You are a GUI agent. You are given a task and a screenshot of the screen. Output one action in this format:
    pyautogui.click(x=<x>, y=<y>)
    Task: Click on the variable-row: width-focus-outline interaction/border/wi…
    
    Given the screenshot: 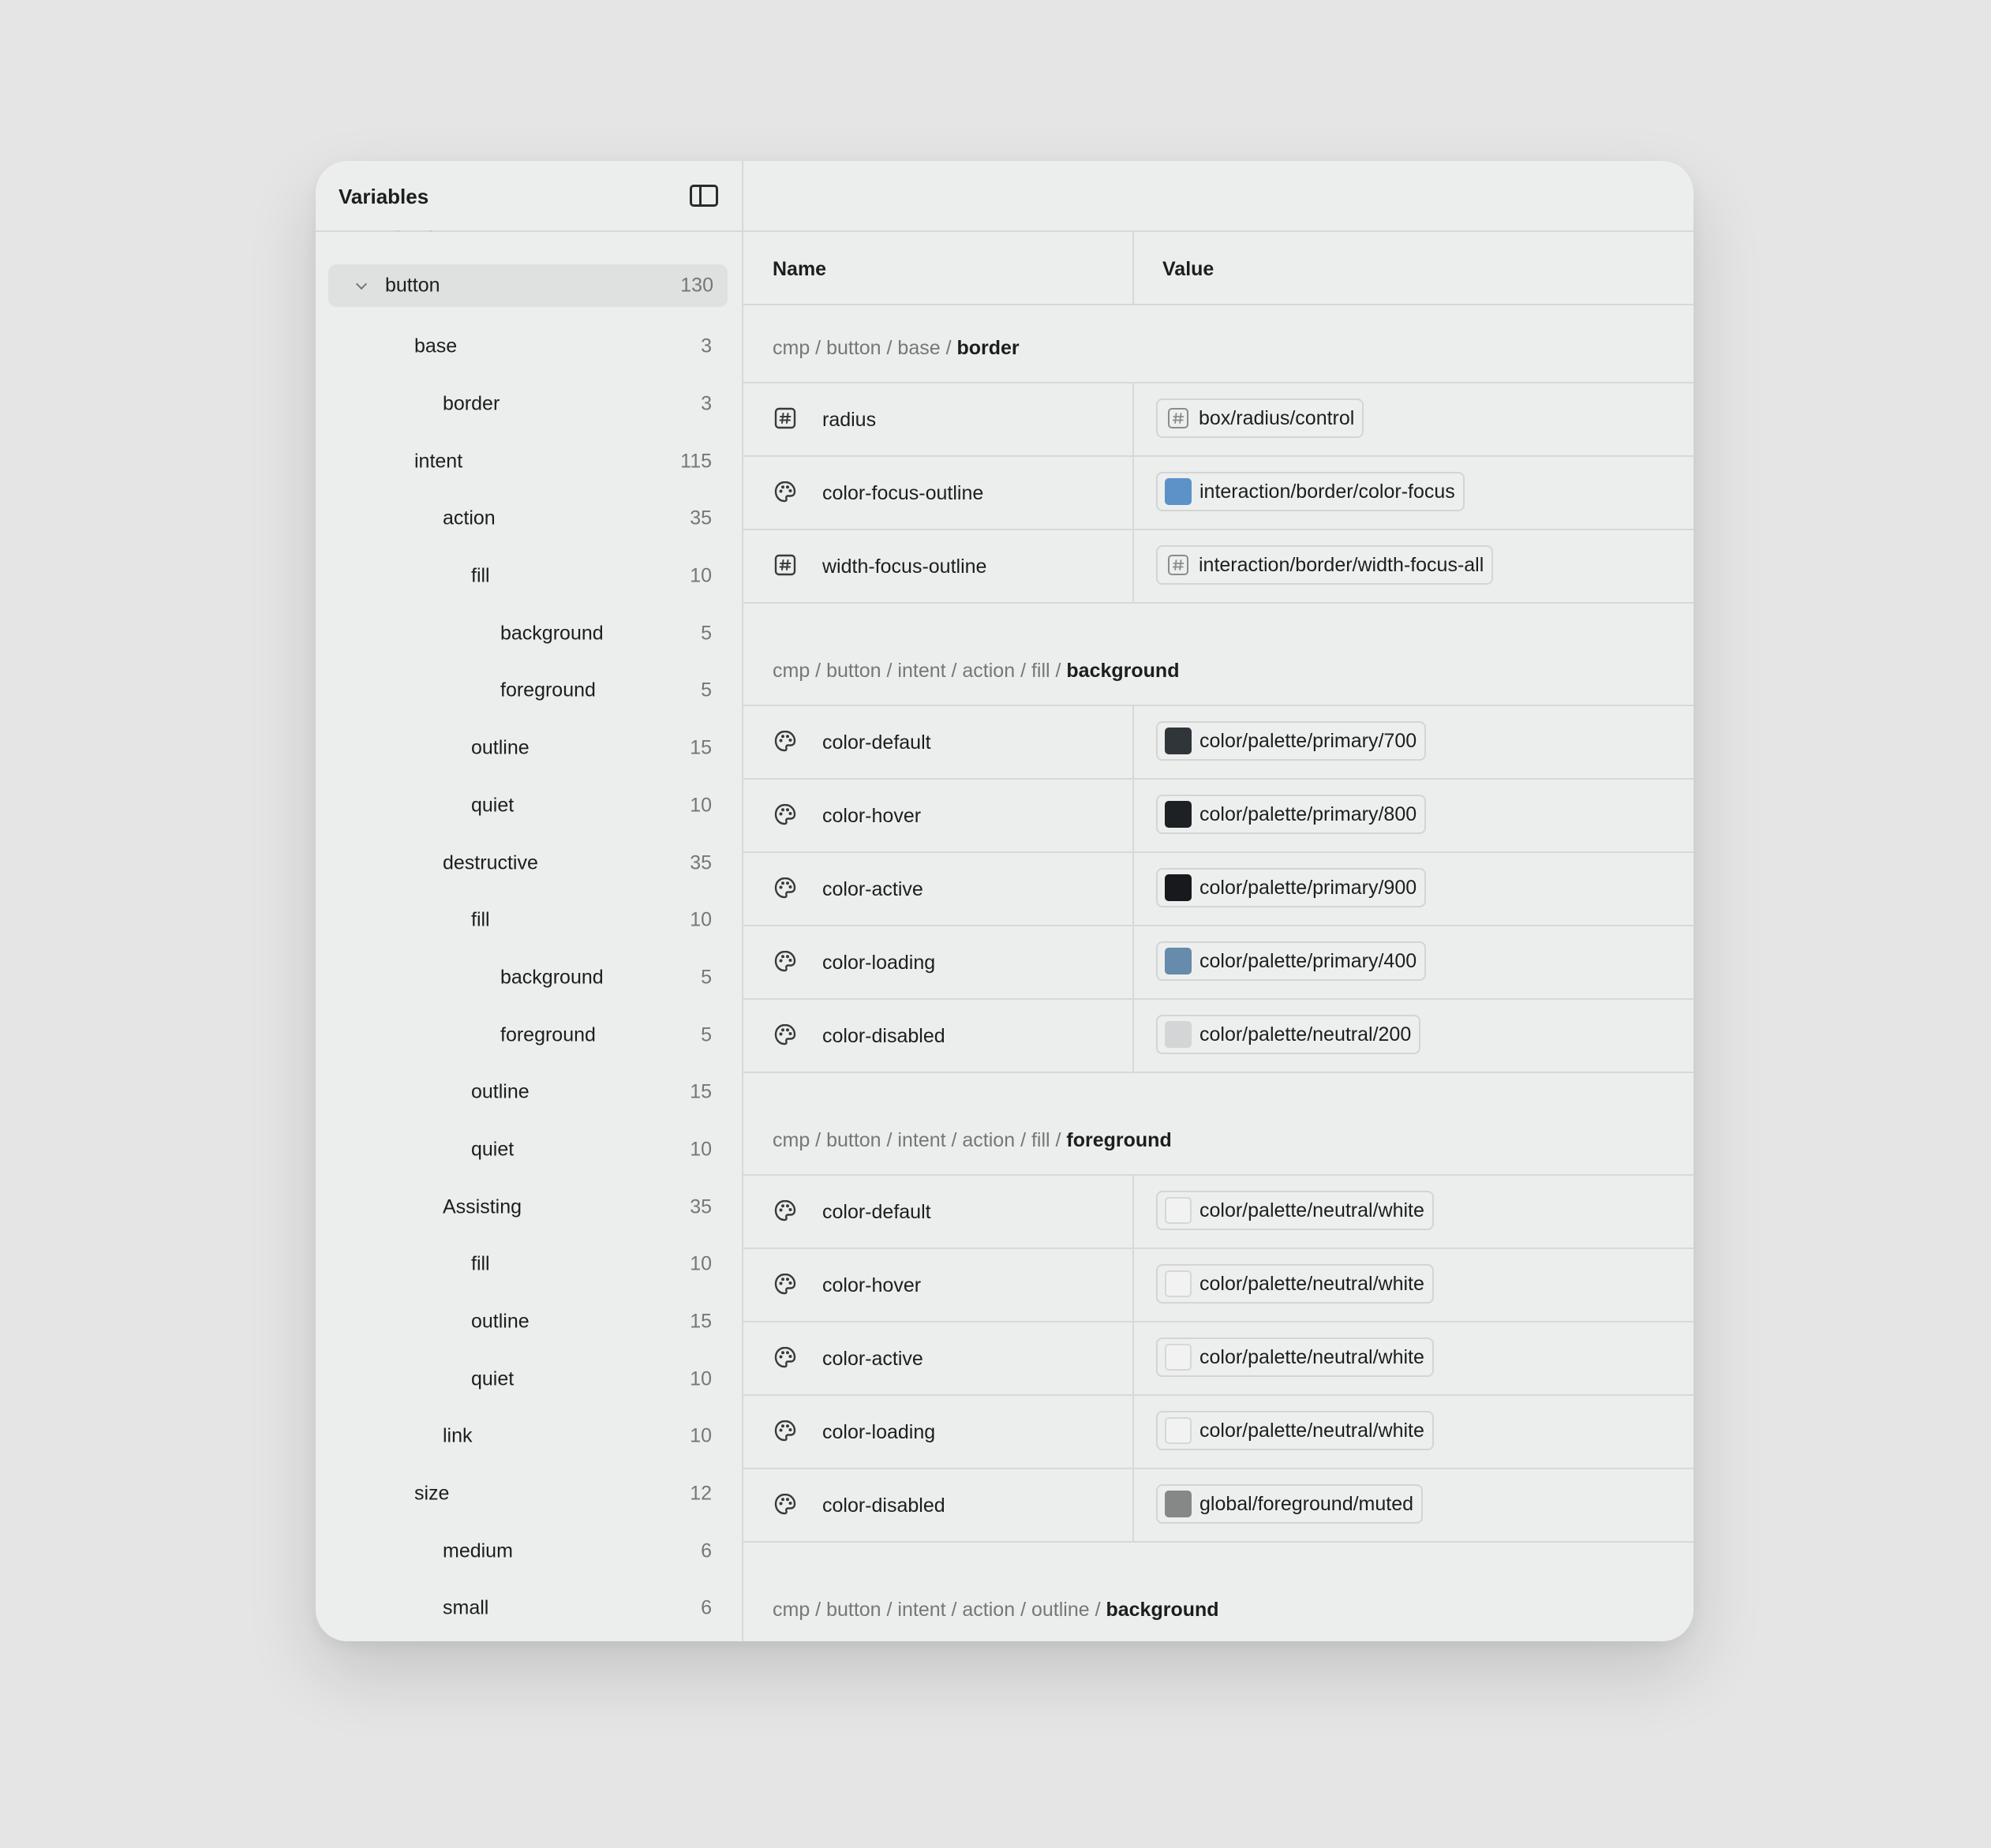 What is the action you would take?
    pyautogui.click(x=1218, y=567)
    